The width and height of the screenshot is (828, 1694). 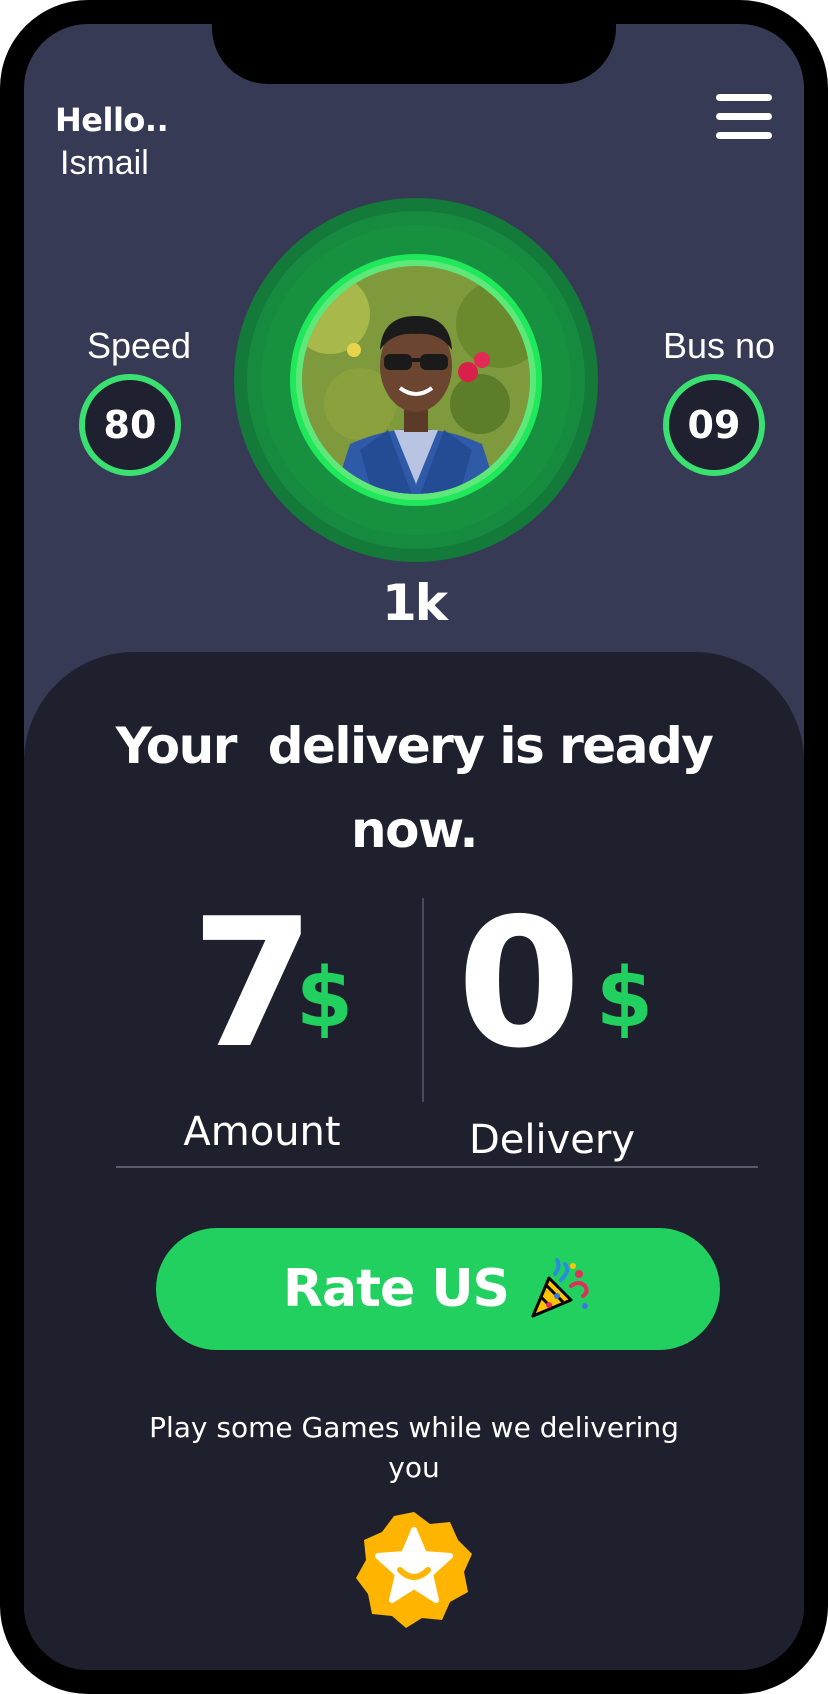 I want to click on value-divider, so click(x=423, y=1000).